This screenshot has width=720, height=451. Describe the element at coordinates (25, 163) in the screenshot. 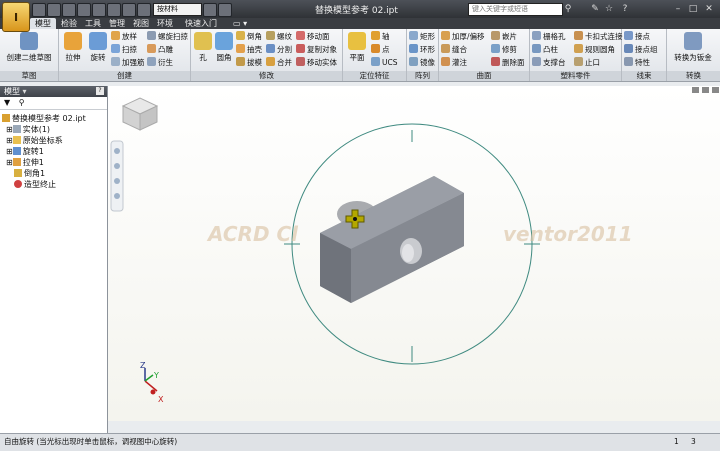

I see `tree-item-extrude: ⊞ 拉伸1` at that location.